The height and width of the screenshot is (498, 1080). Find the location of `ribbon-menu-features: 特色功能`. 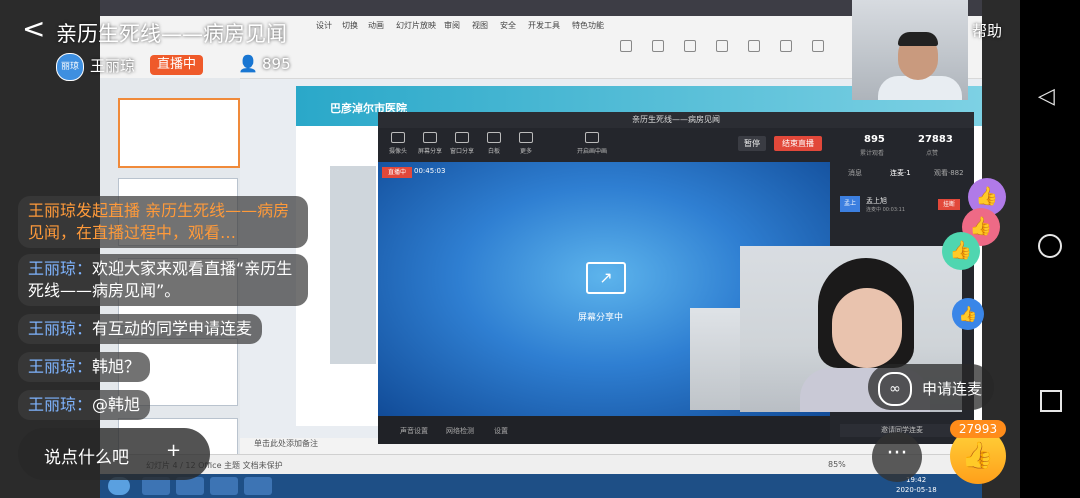

ribbon-menu-features: 特色功能 is located at coordinates (588, 25).